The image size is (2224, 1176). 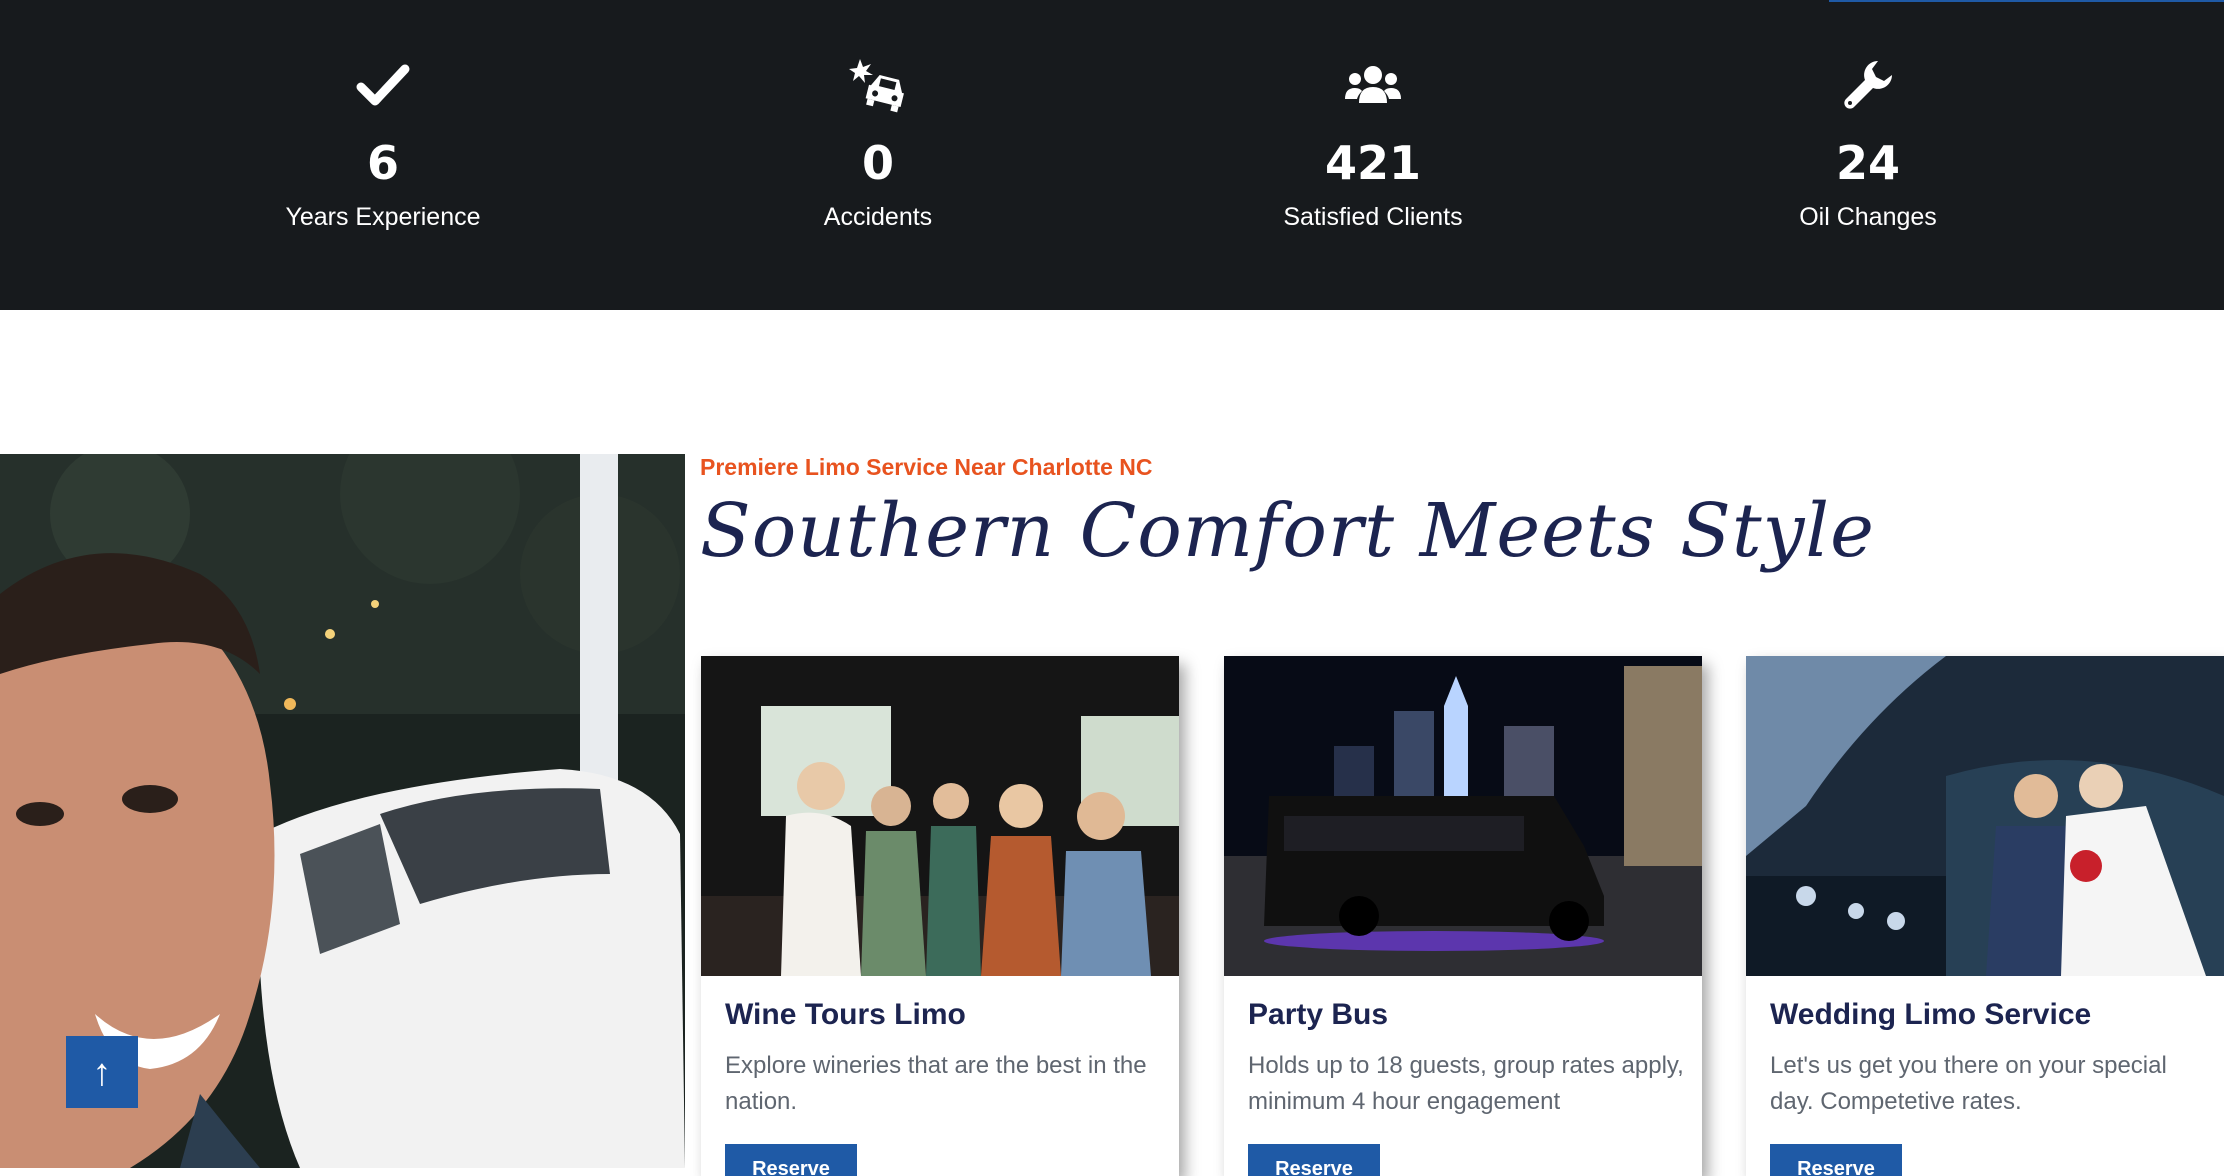 I want to click on wrench-icon, so click(x=1868, y=85).